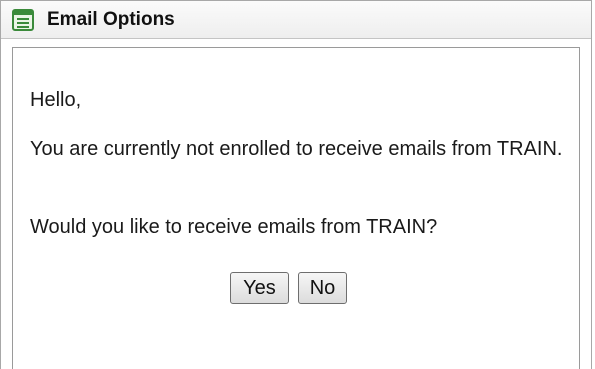 The height and width of the screenshot is (369, 595). I want to click on document-list-icon, so click(23, 20).